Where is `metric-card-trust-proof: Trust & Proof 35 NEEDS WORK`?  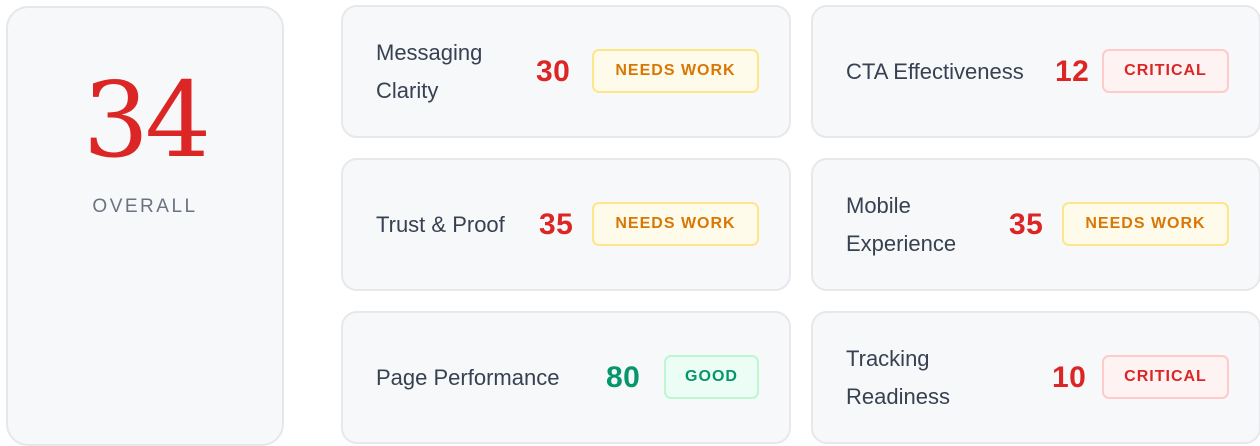 metric-card-trust-proof: Trust & Proof 35 NEEDS WORK is located at coordinates (566, 224).